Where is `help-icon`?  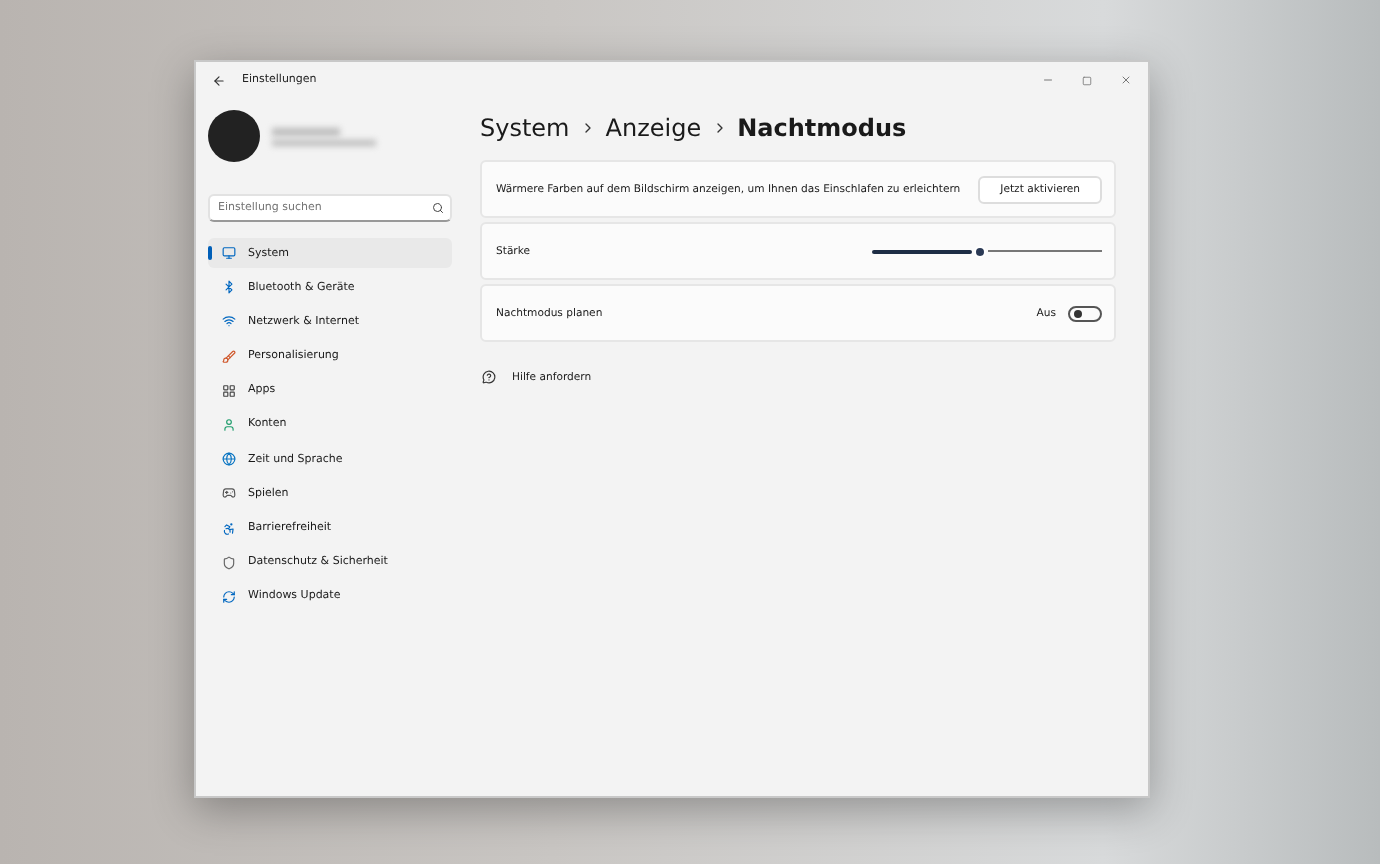 help-icon is located at coordinates (489, 377).